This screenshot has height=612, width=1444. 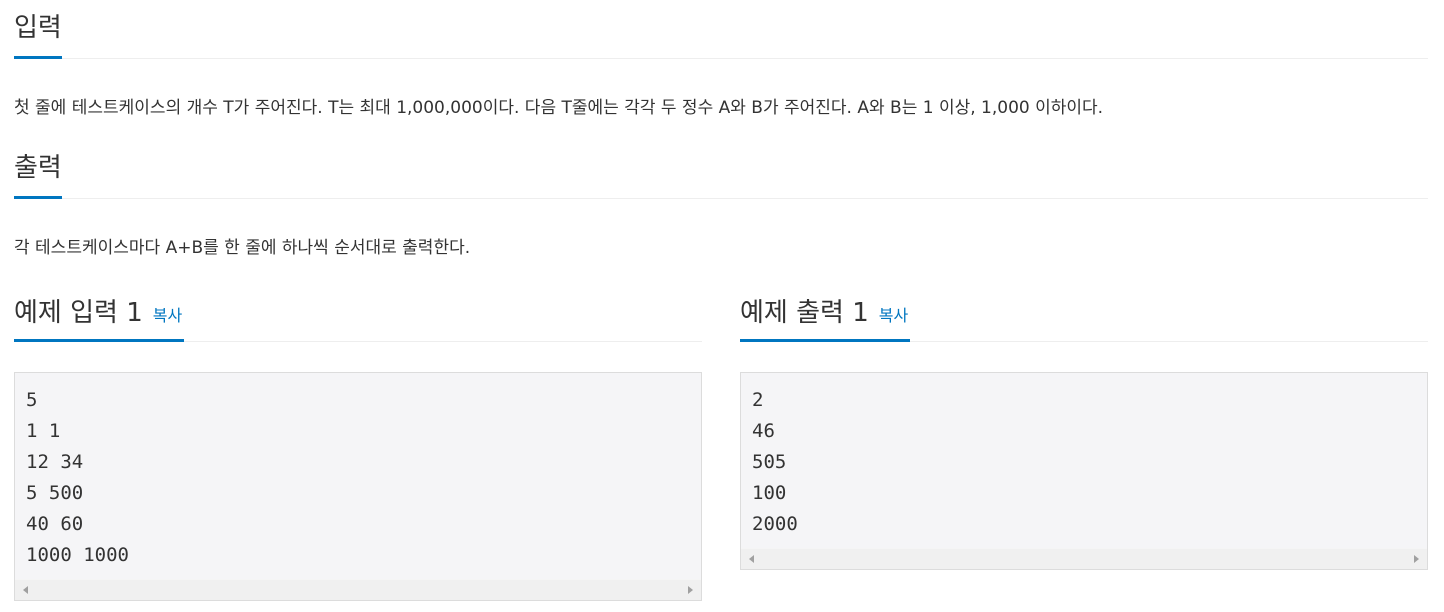 What do you see at coordinates (721, 169) in the screenshot?
I see `output-headline: 출력` at bounding box center [721, 169].